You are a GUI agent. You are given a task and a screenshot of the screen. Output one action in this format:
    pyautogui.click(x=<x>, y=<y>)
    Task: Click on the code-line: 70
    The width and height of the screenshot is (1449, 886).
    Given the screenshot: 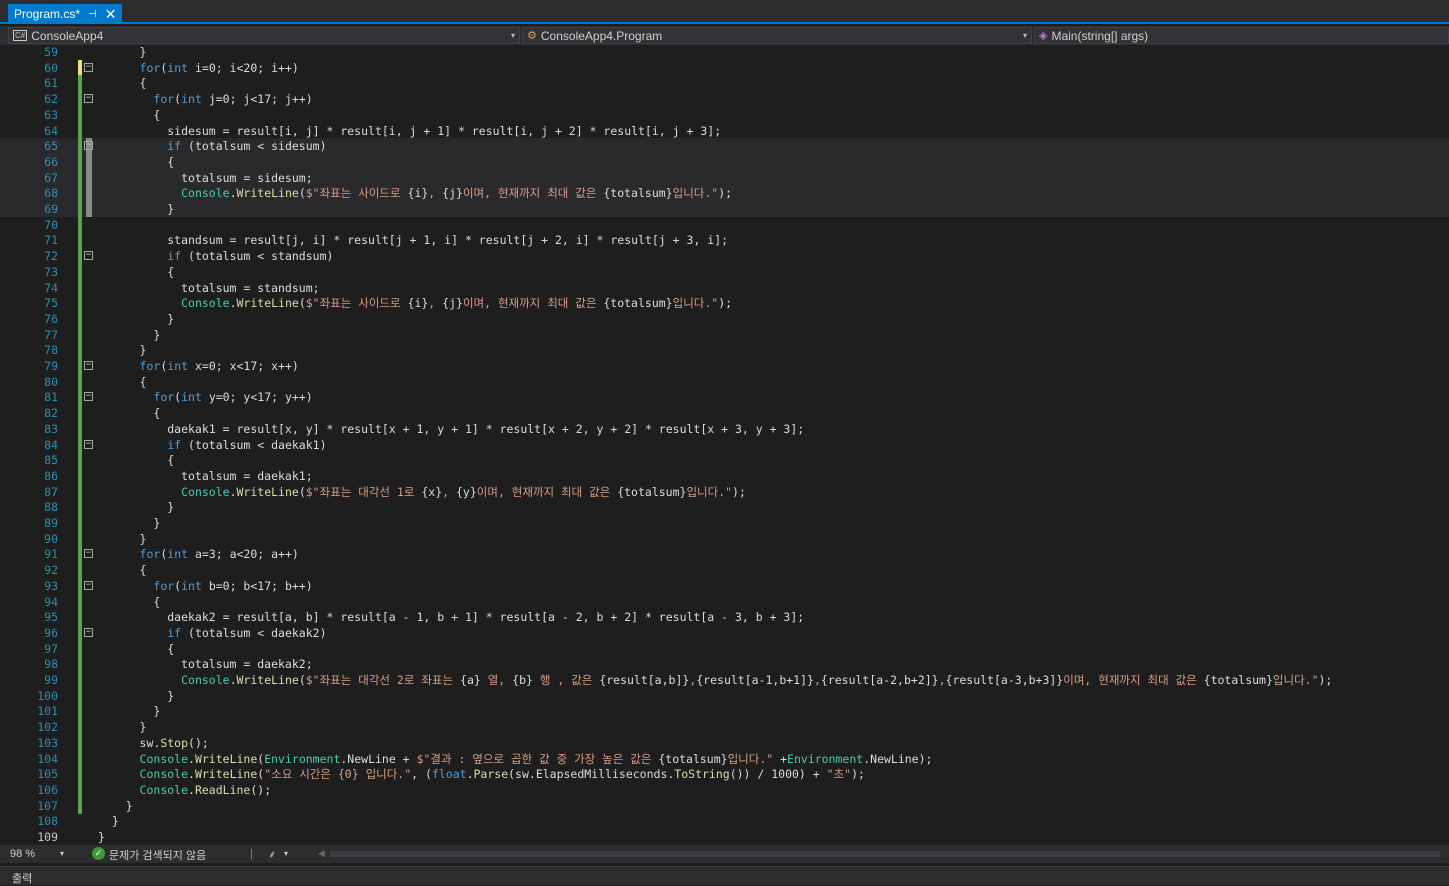 What is the action you would take?
    pyautogui.click(x=724, y=224)
    